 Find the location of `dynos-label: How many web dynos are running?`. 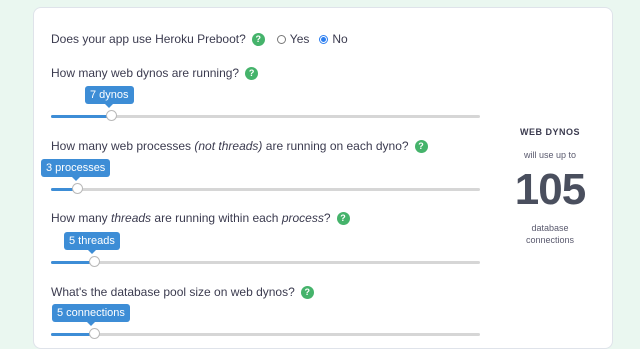

dynos-label: How many web dynos are running? is located at coordinates (145, 73).